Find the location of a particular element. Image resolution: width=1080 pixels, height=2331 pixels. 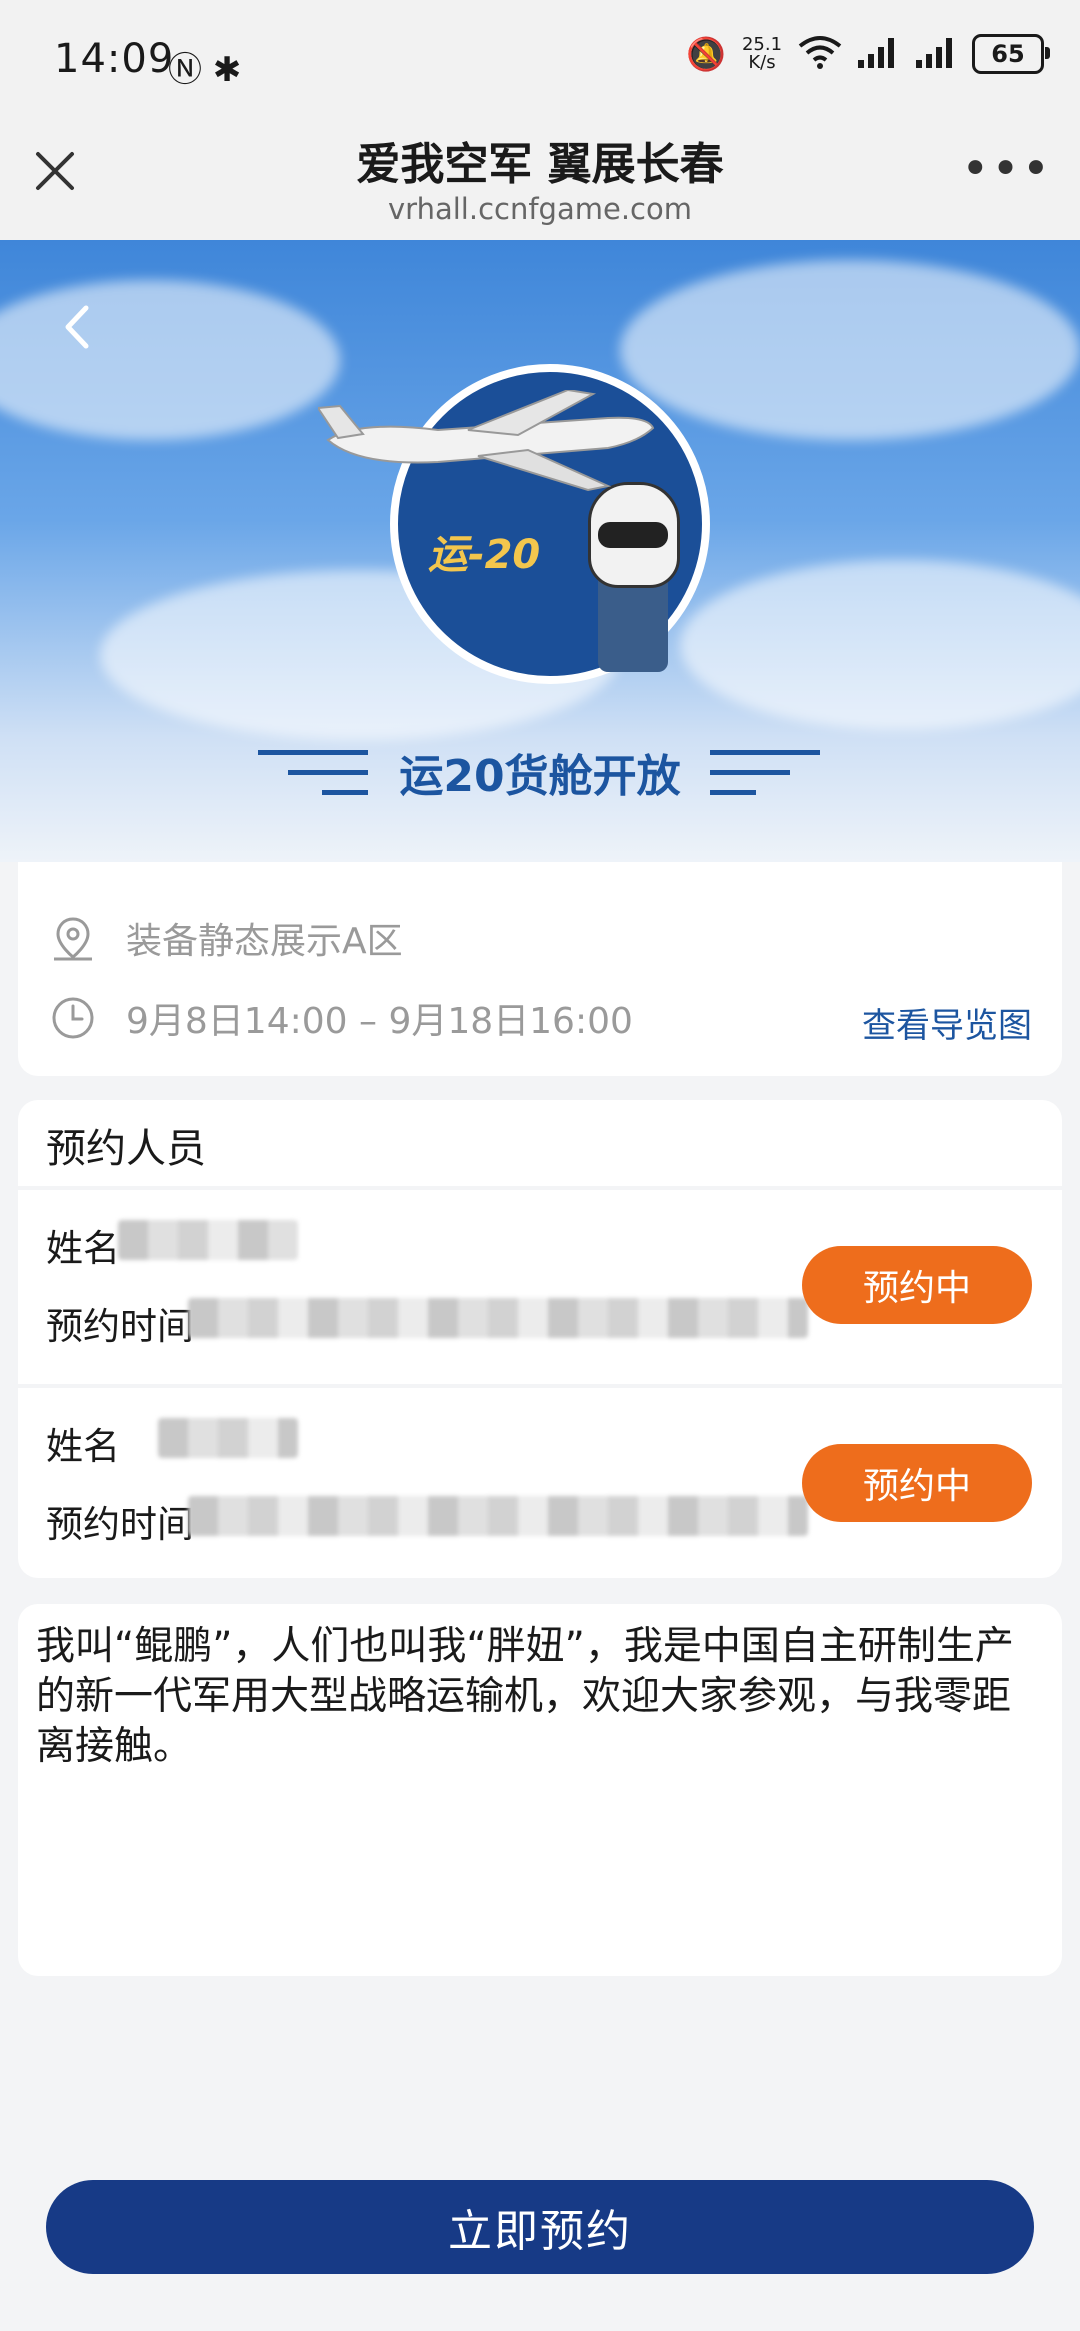

nfc-bluetooth-icons: Ⓝ ✱ is located at coordinates (204, 66).